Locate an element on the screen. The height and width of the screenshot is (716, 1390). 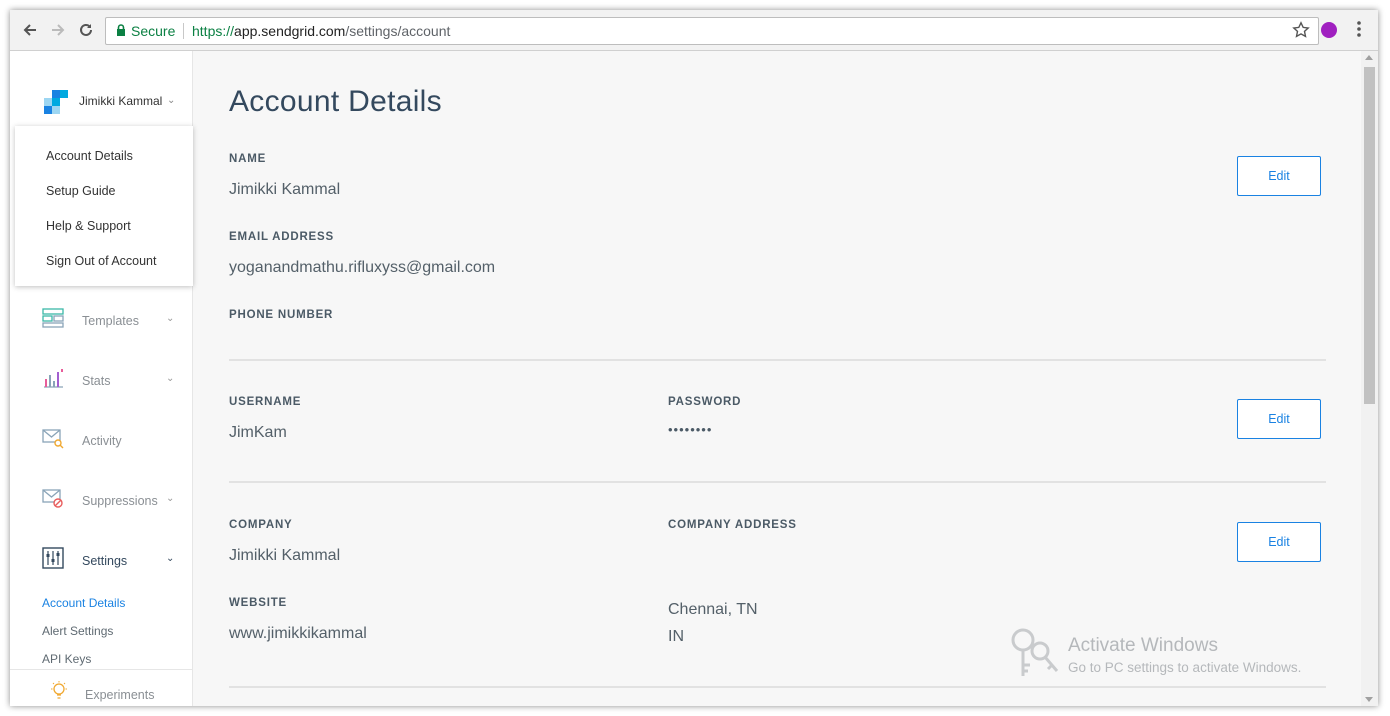
menu-item-account-details: Account Details is located at coordinates (89, 156).